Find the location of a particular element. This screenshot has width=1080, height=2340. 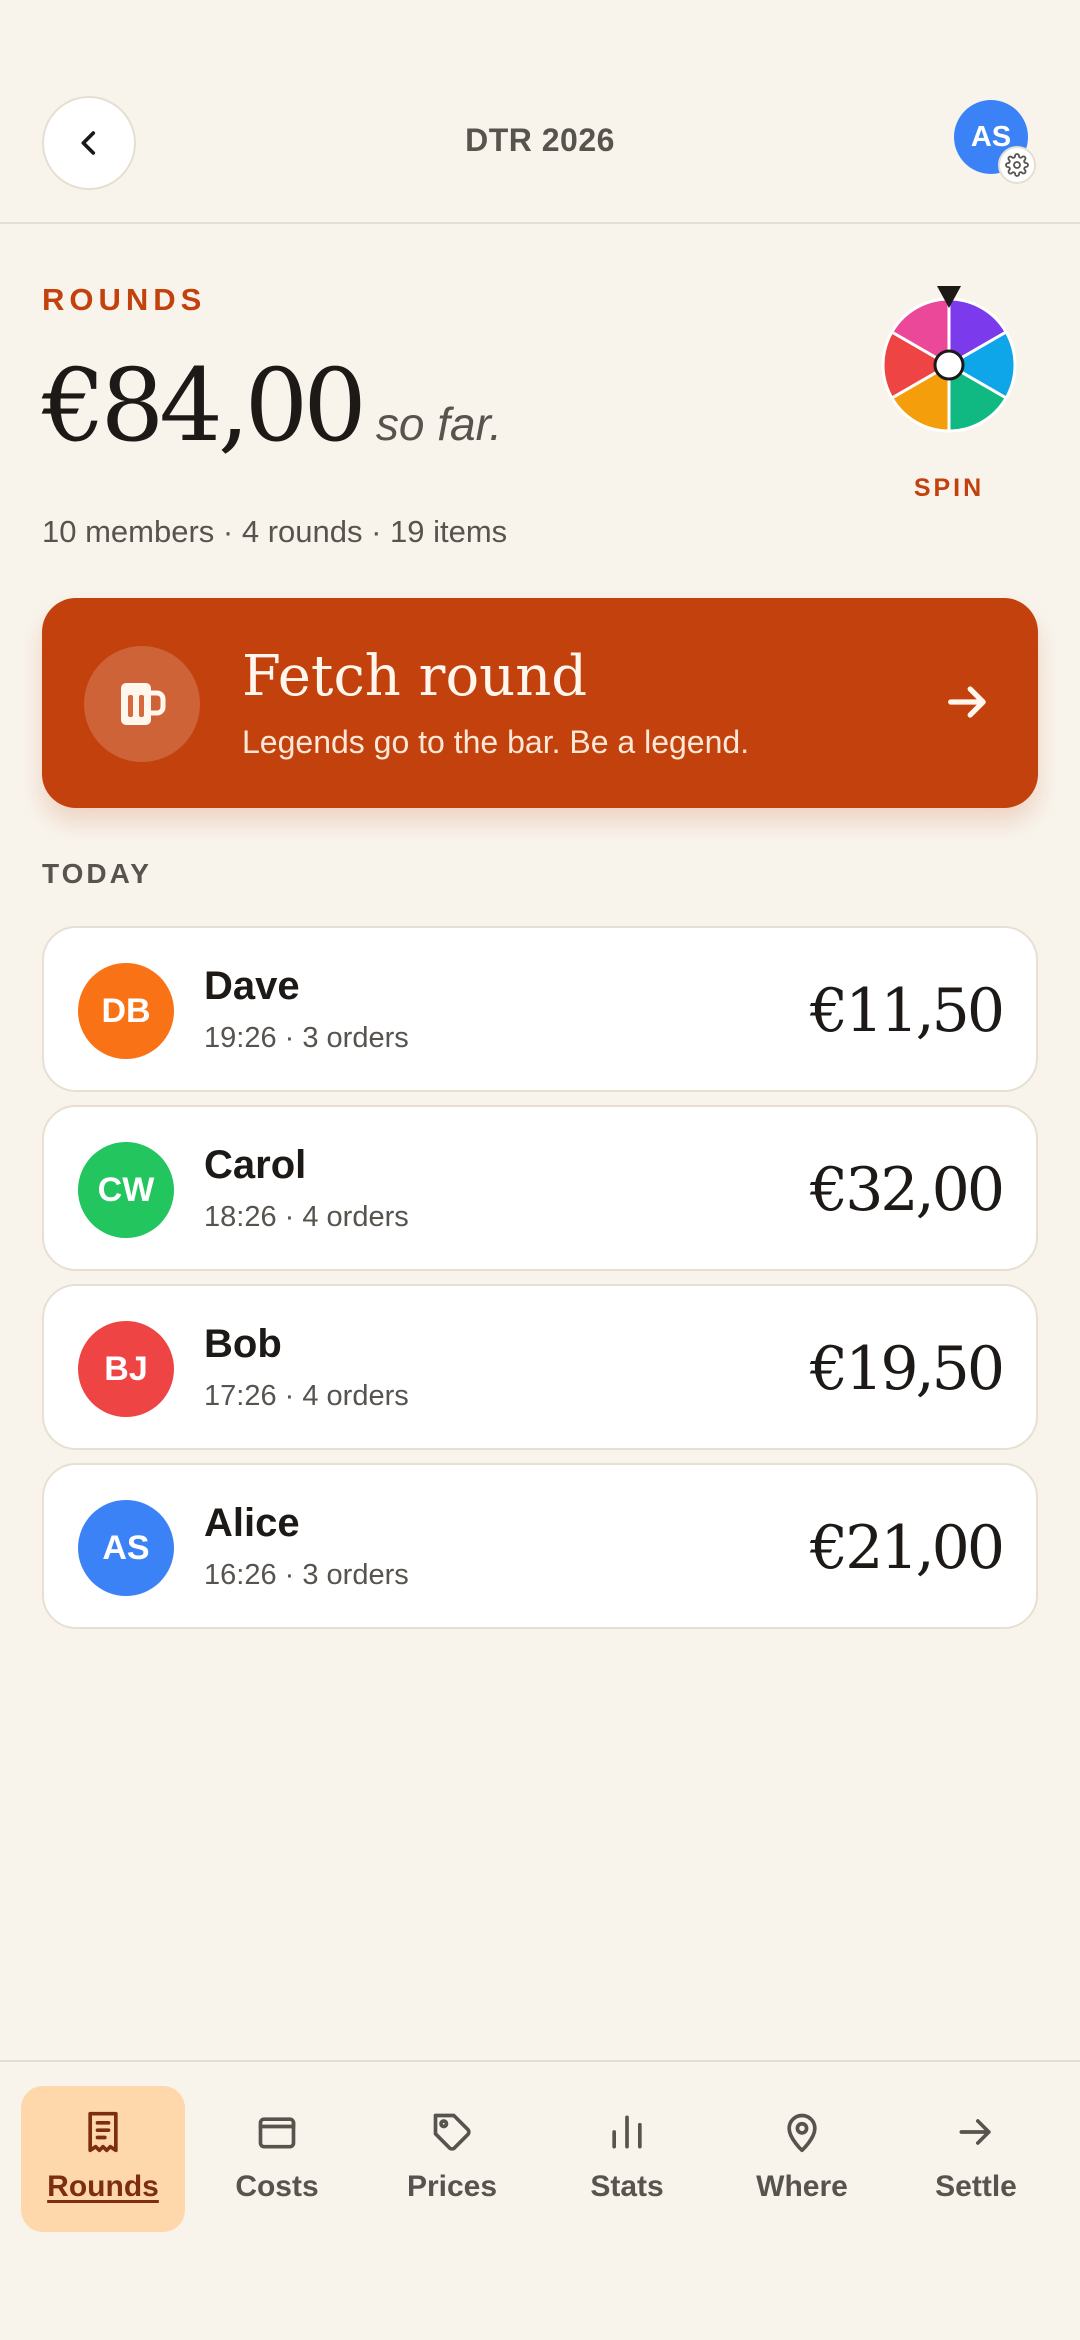

avatar: DB is located at coordinates (126, 1011).